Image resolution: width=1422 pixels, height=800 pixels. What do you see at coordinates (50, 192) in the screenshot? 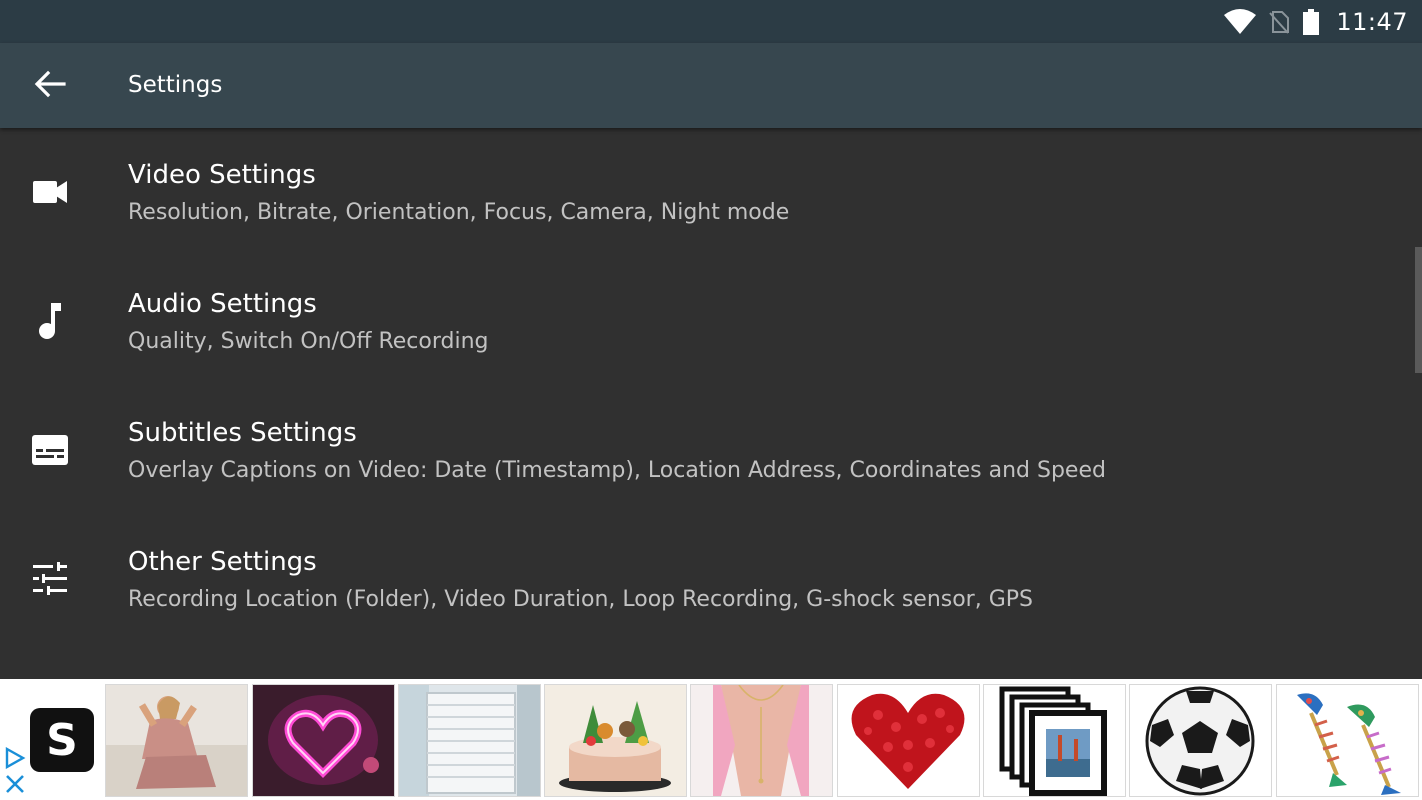
I see `video-camera-icon` at bounding box center [50, 192].